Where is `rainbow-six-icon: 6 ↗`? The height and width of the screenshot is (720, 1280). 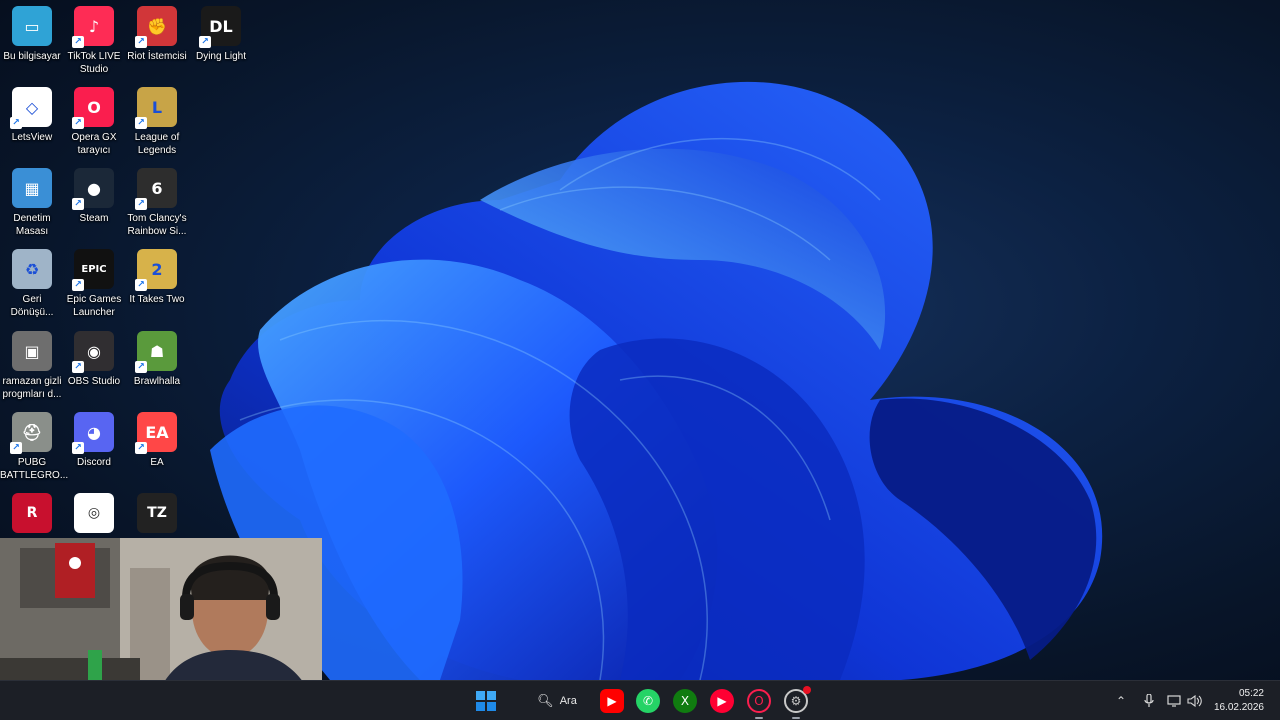 rainbow-six-icon: 6 ↗ is located at coordinates (156, 189).